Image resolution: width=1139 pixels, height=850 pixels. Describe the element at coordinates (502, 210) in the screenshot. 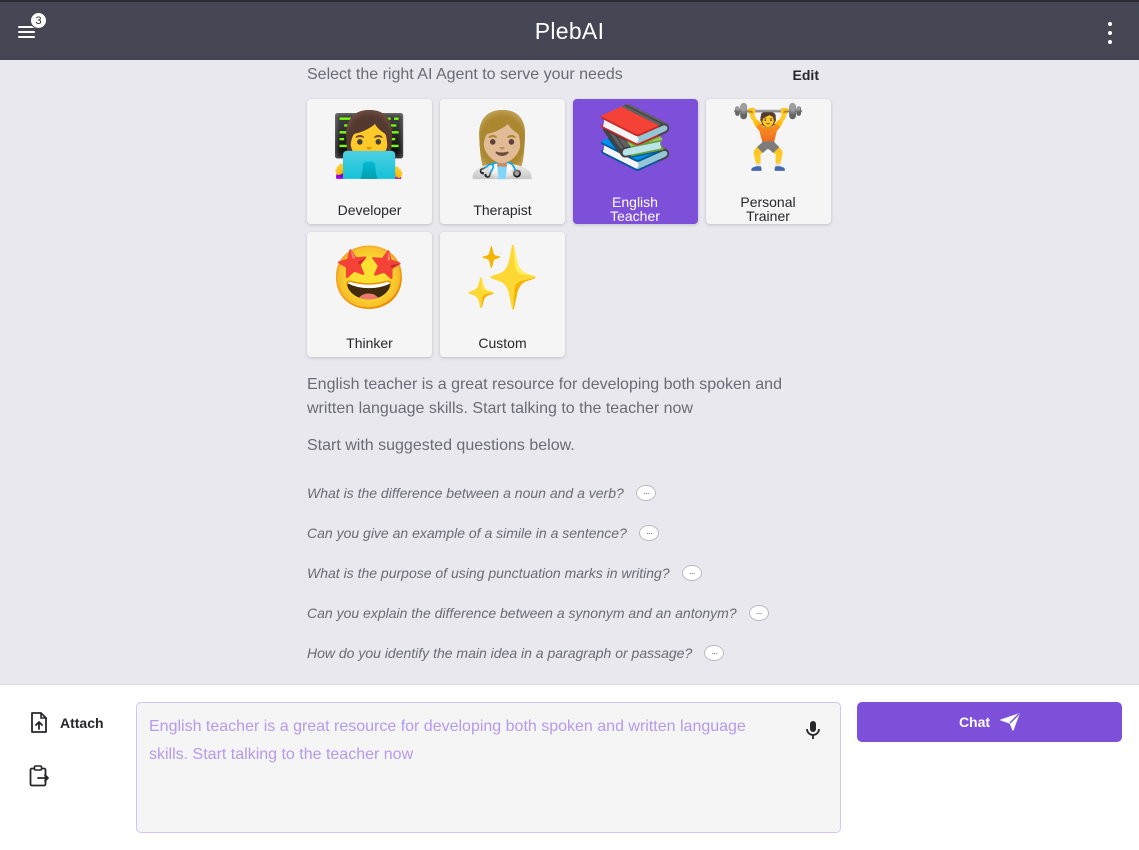

I see `agent-label: Therapist` at that location.